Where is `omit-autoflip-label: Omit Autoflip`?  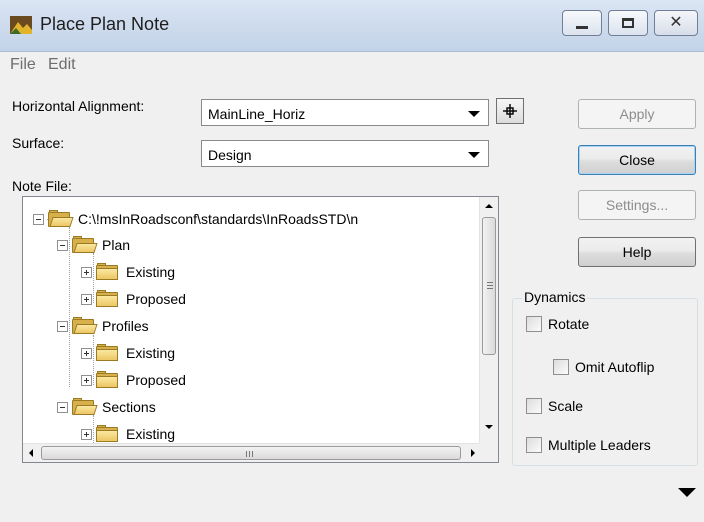 omit-autoflip-label: Omit Autoflip is located at coordinates (615, 367).